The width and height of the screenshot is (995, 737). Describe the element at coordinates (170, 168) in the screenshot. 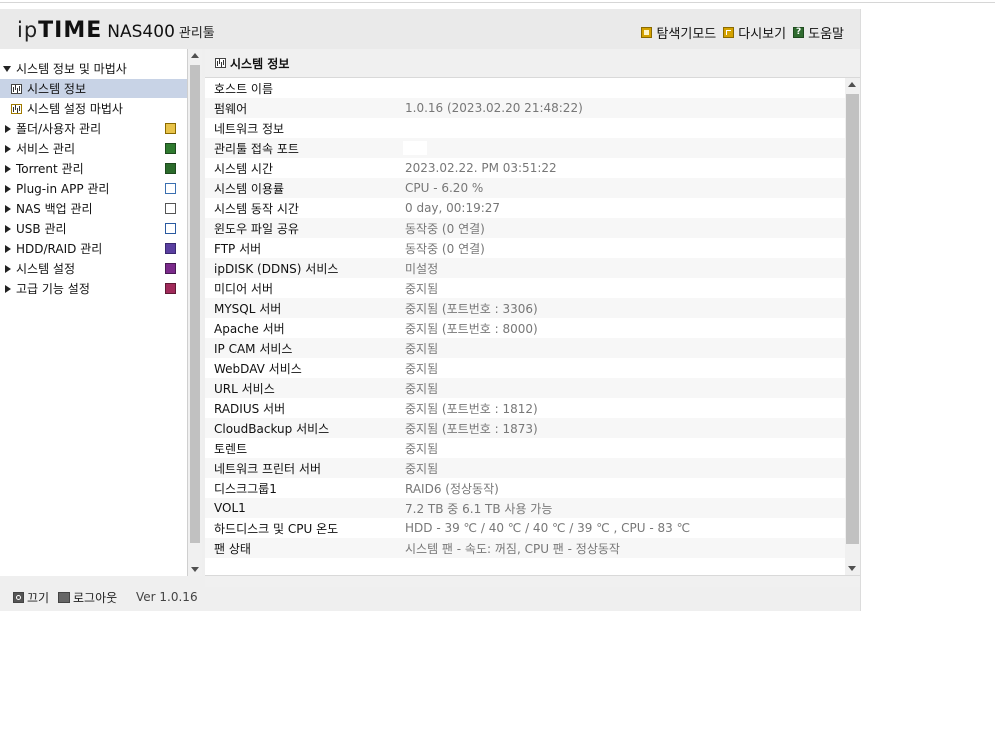

I see `torrent-icon` at that location.